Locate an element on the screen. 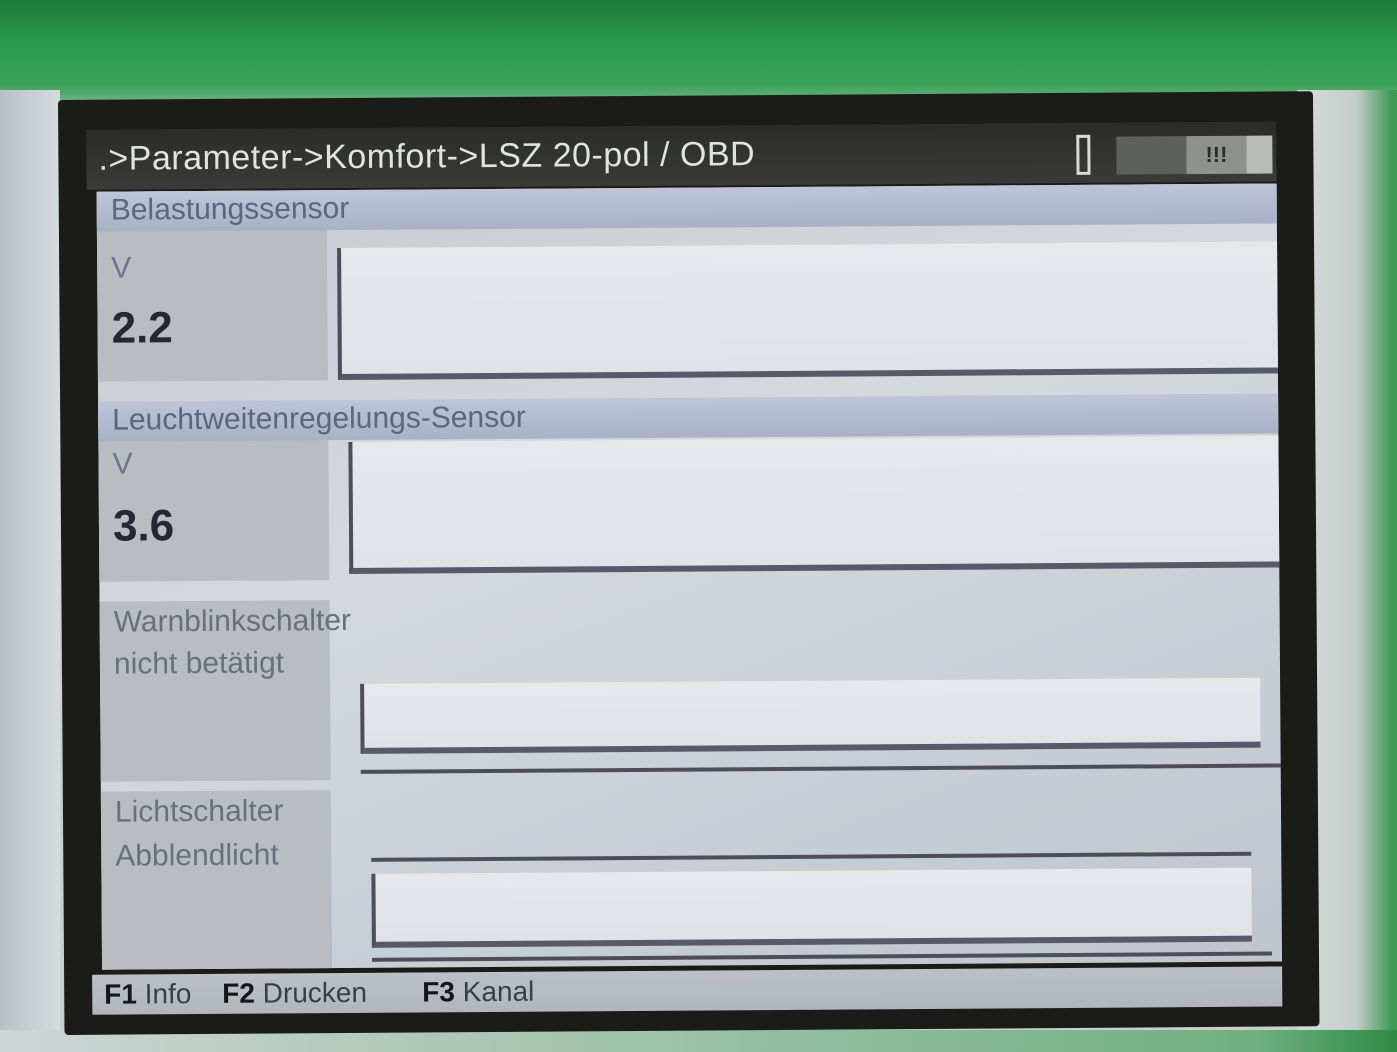 The width and height of the screenshot is (1397, 1052). status-box-dark is located at coordinates (1151, 155).